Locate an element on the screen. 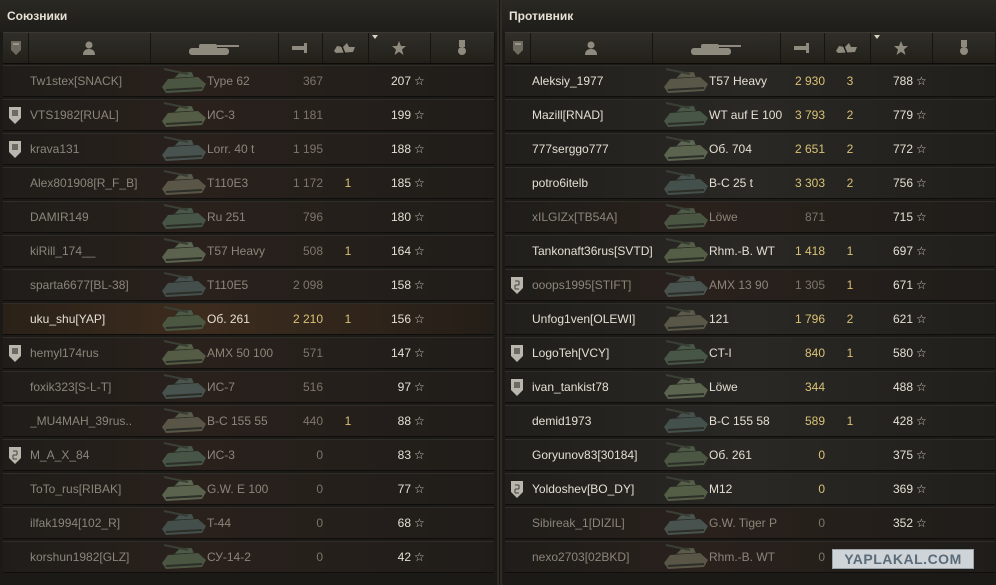 This screenshot has height=585, width=996. player-row: Mazill[RNAD] WT auf E 100 3 793 2 779 ☆ is located at coordinates (750, 115).